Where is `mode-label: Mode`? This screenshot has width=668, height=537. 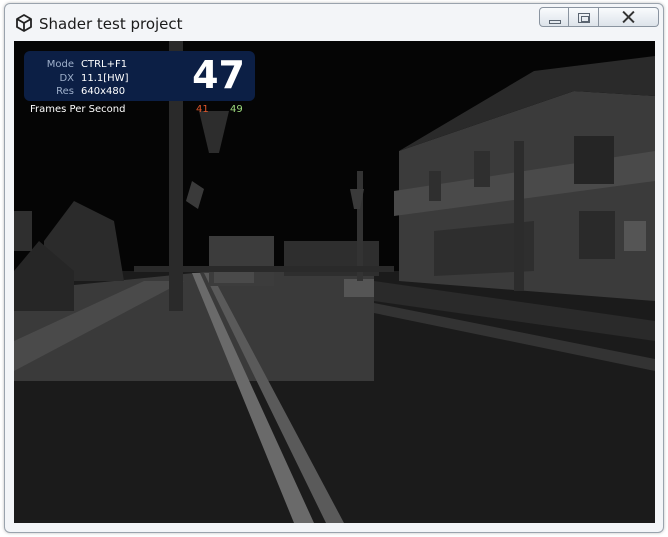 mode-label: Mode is located at coordinates (60, 64).